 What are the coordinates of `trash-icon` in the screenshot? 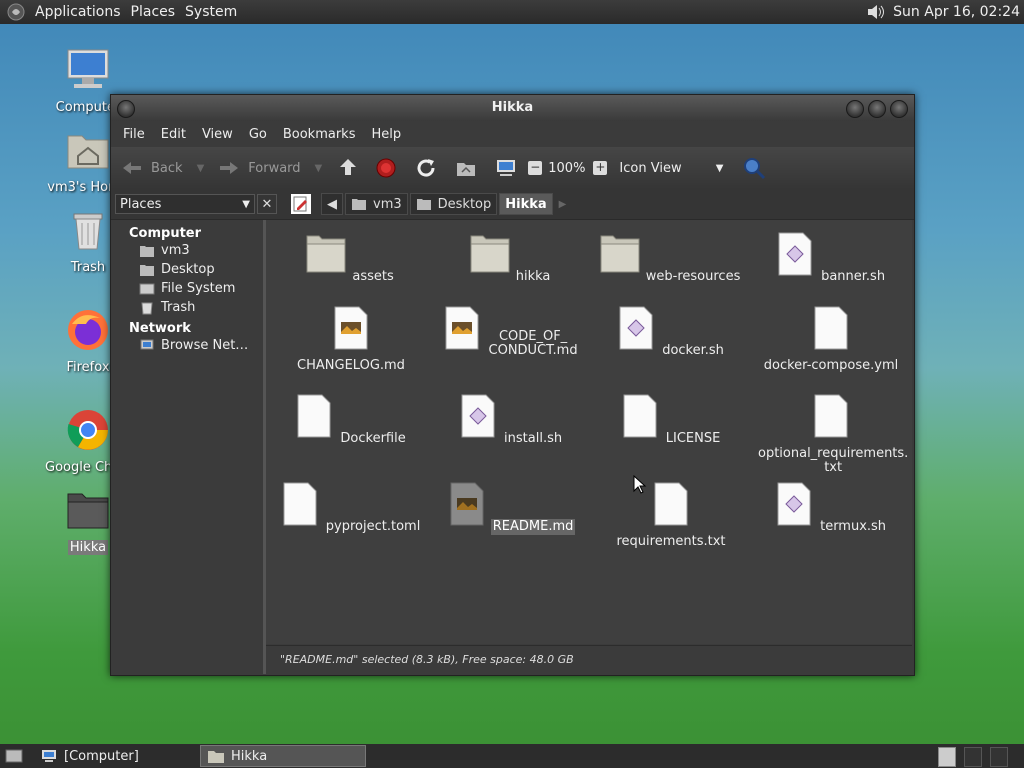 It's located at (147, 308).